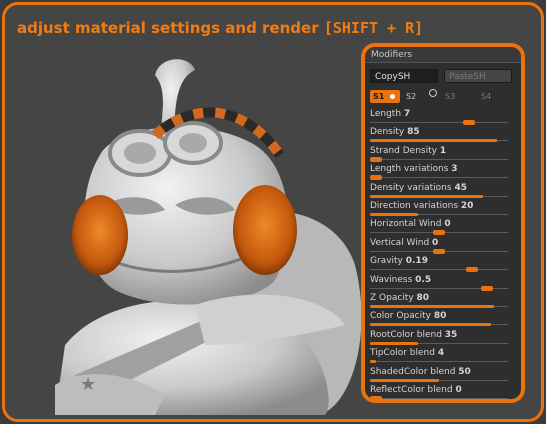 The width and height of the screenshot is (546, 424). I want to click on slot-s2-button: S2, so click(411, 96).